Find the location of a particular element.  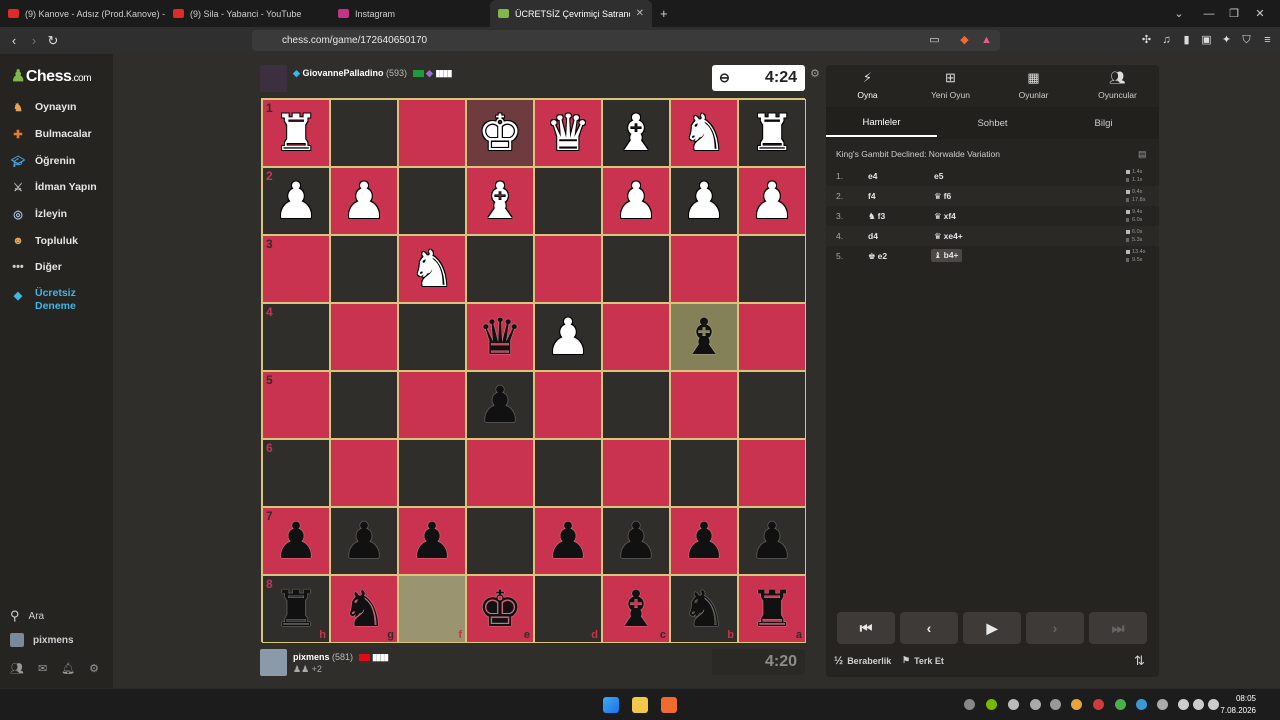

board-square: ♛ is located at coordinates (568, 133).